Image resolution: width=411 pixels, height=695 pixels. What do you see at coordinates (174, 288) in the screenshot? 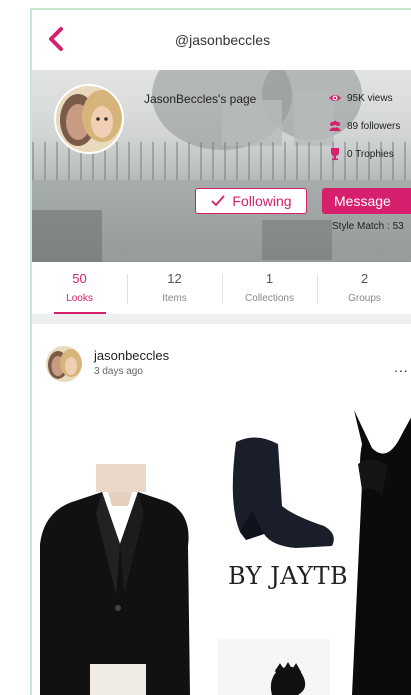
I see `tab-items: 12 Items` at bounding box center [174, 288].